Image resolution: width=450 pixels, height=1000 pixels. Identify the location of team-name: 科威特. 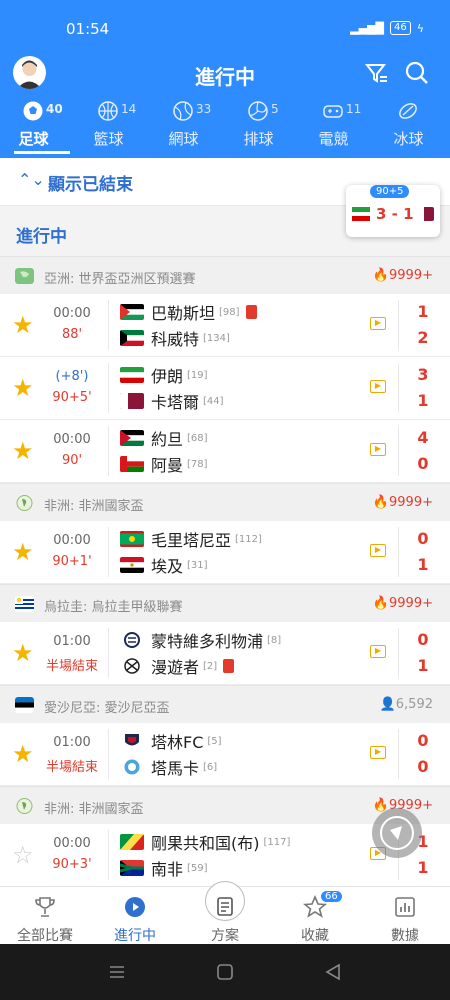
(175, 339).